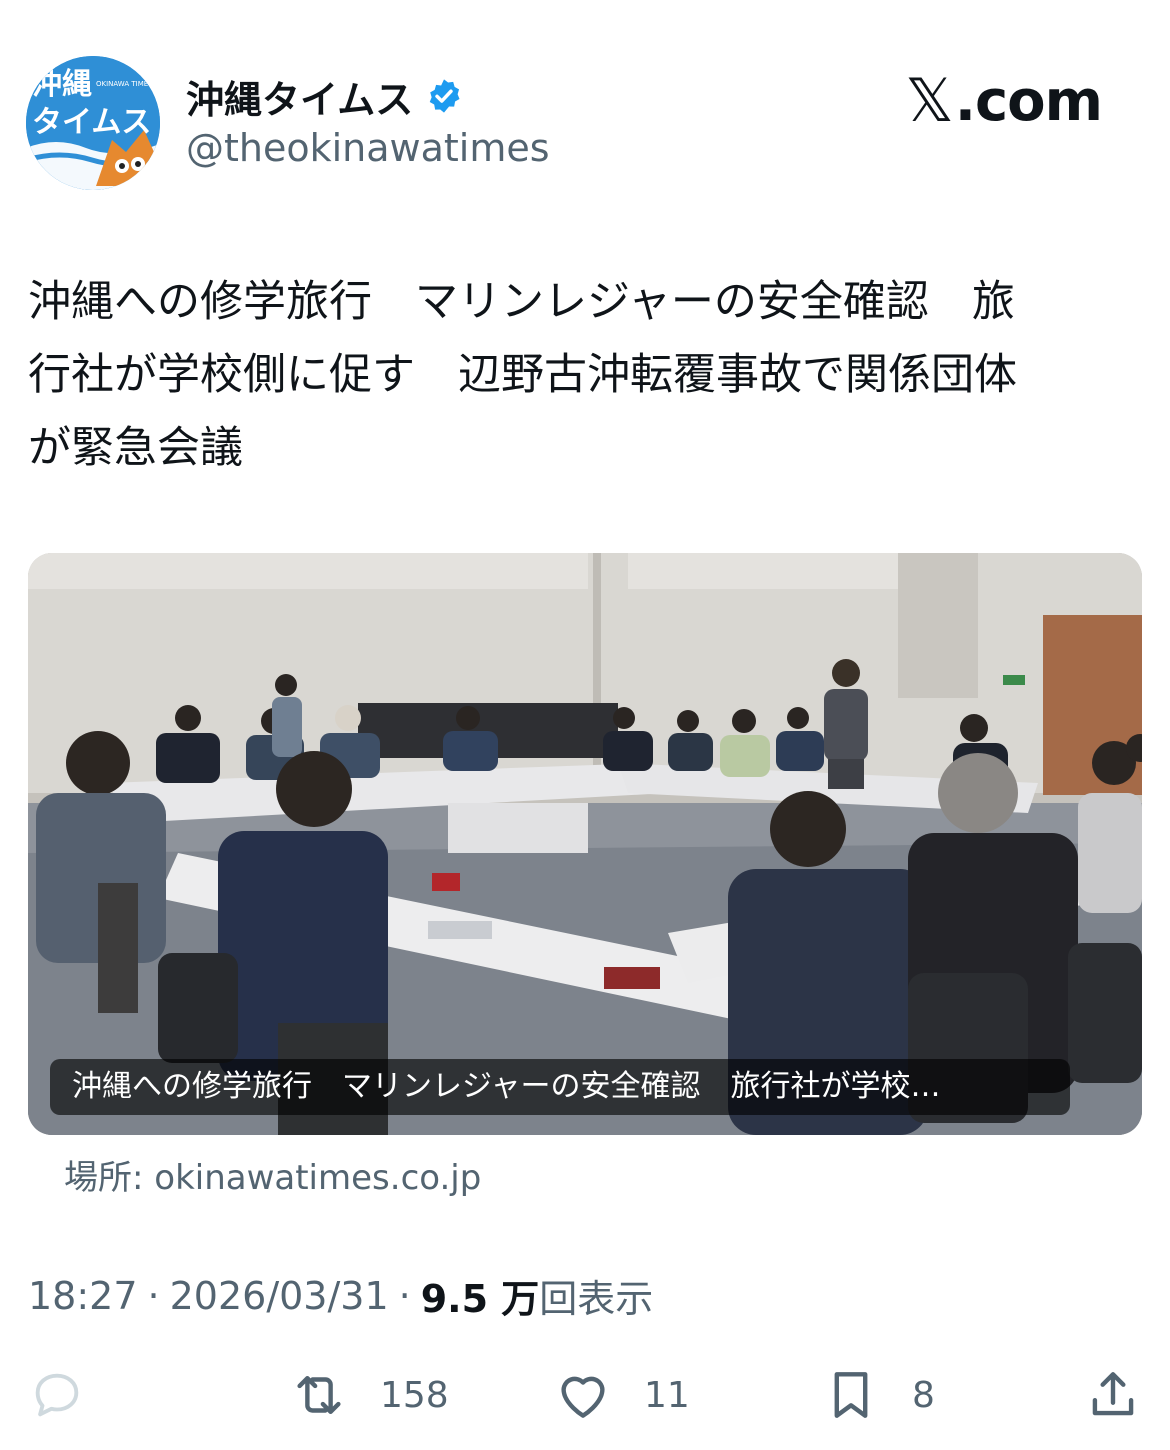 Image resolution: width=1170 pixels, height=1450 pixels. I want to click on x-com-logo: 𝕏 .com, so click(1004, 101).